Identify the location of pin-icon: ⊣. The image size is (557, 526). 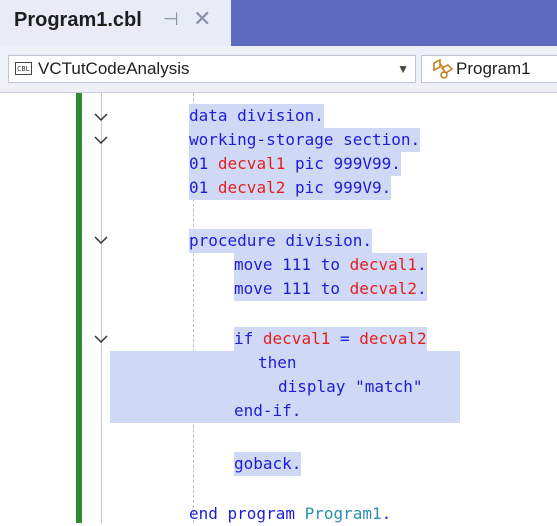
(171, 19).